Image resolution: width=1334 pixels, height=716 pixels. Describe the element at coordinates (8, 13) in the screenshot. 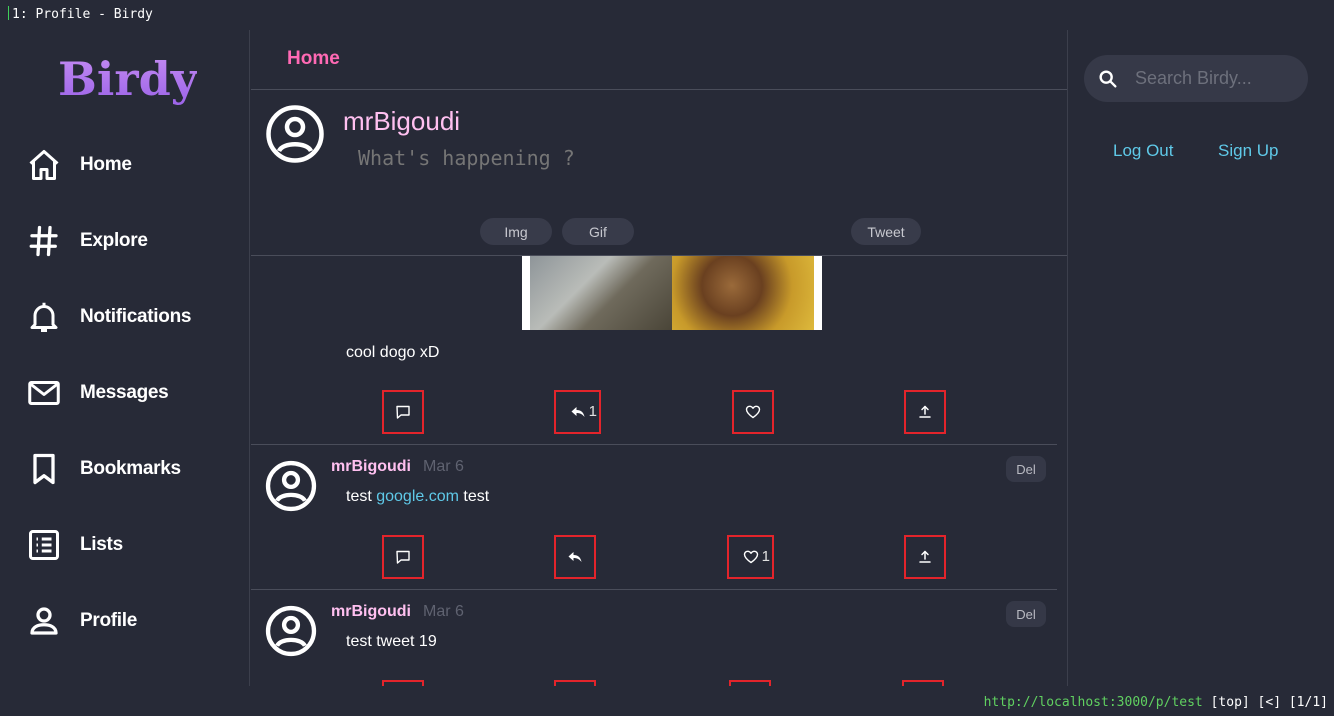

I see `terminal-cursor` at that location.